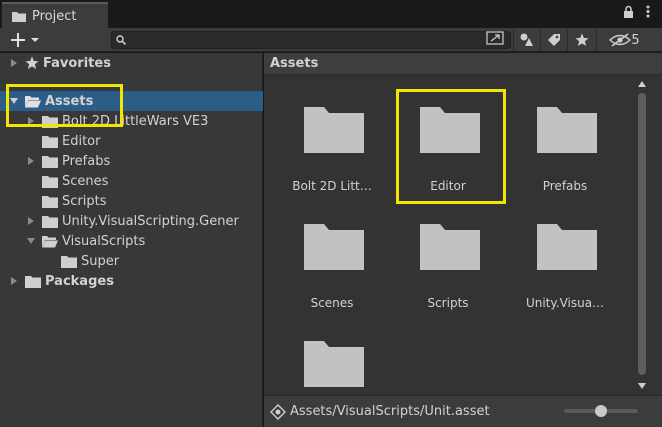  I want to click on grid-item-prefabs: Prefabs, so click(565, 160).